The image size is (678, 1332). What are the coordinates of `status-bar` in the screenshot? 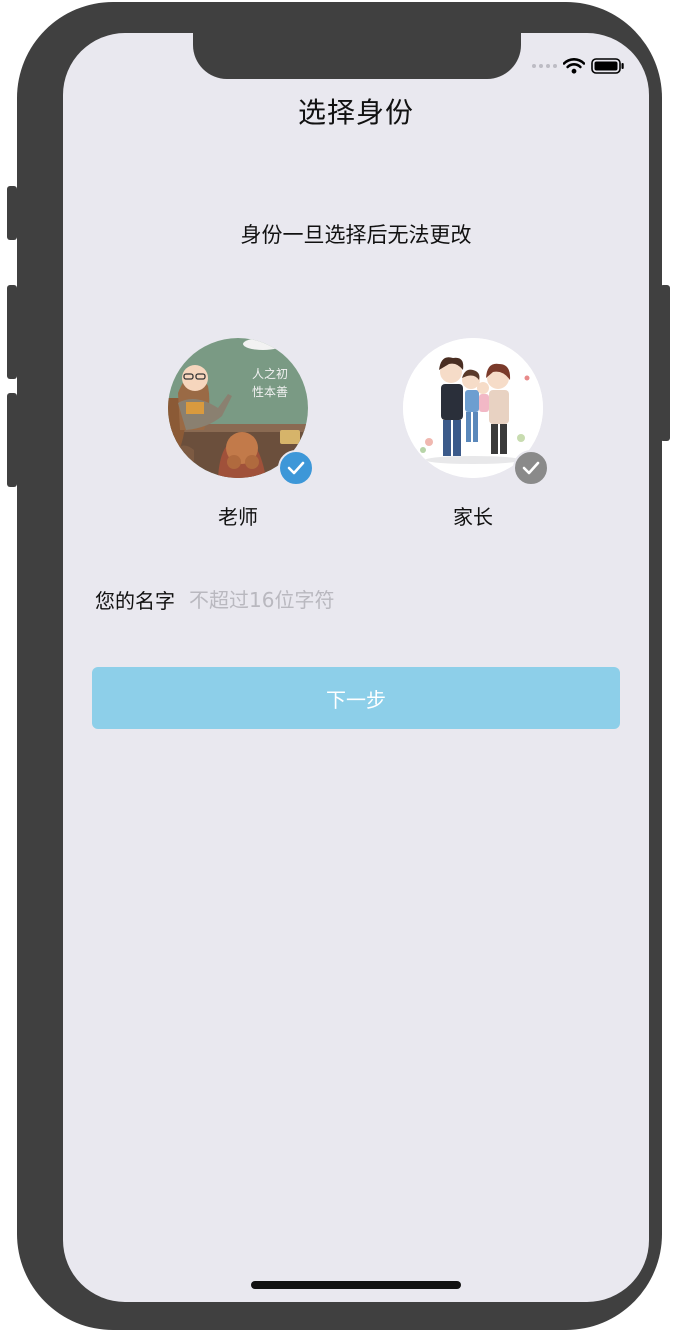 It's located at (578, 66).